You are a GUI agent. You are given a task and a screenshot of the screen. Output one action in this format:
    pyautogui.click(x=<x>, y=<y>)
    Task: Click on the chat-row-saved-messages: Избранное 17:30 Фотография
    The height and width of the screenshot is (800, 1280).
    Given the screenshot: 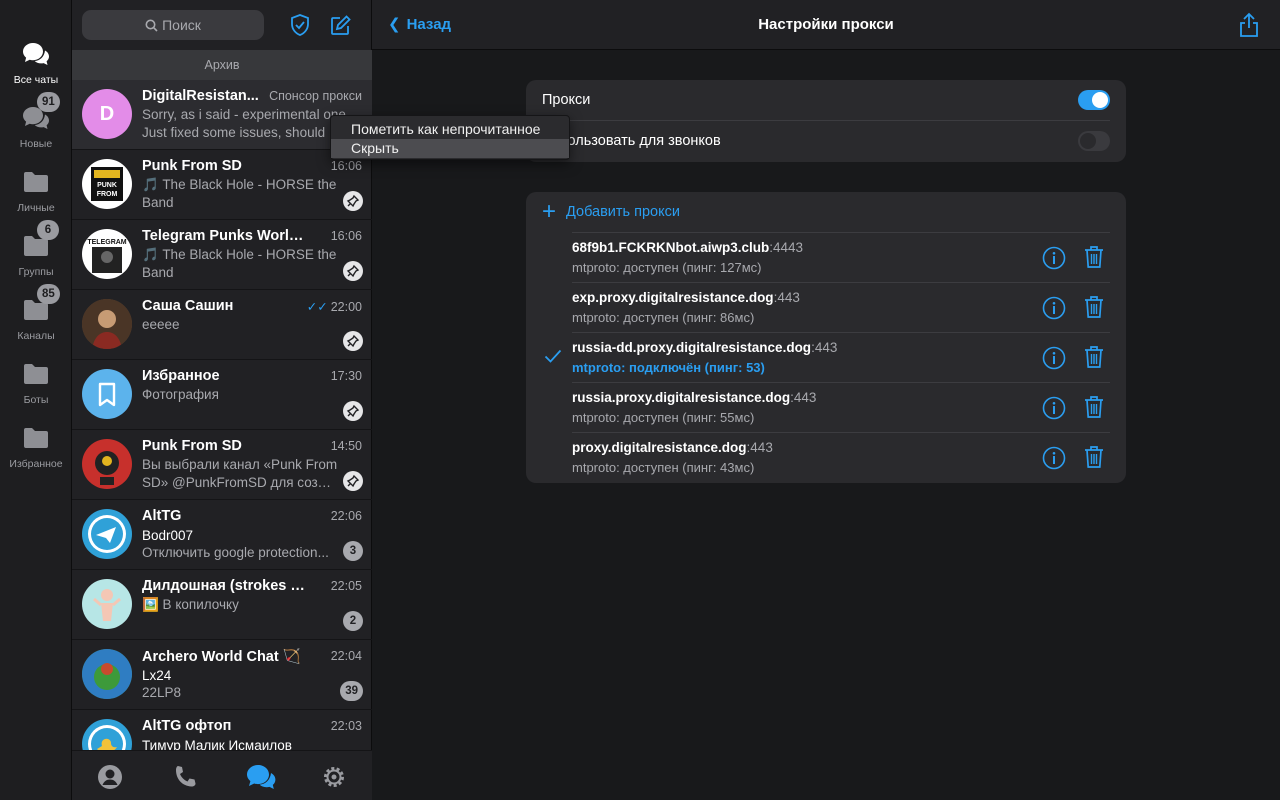 What is the action you would take?
    pyautogui.click(x=222, y=395)
    